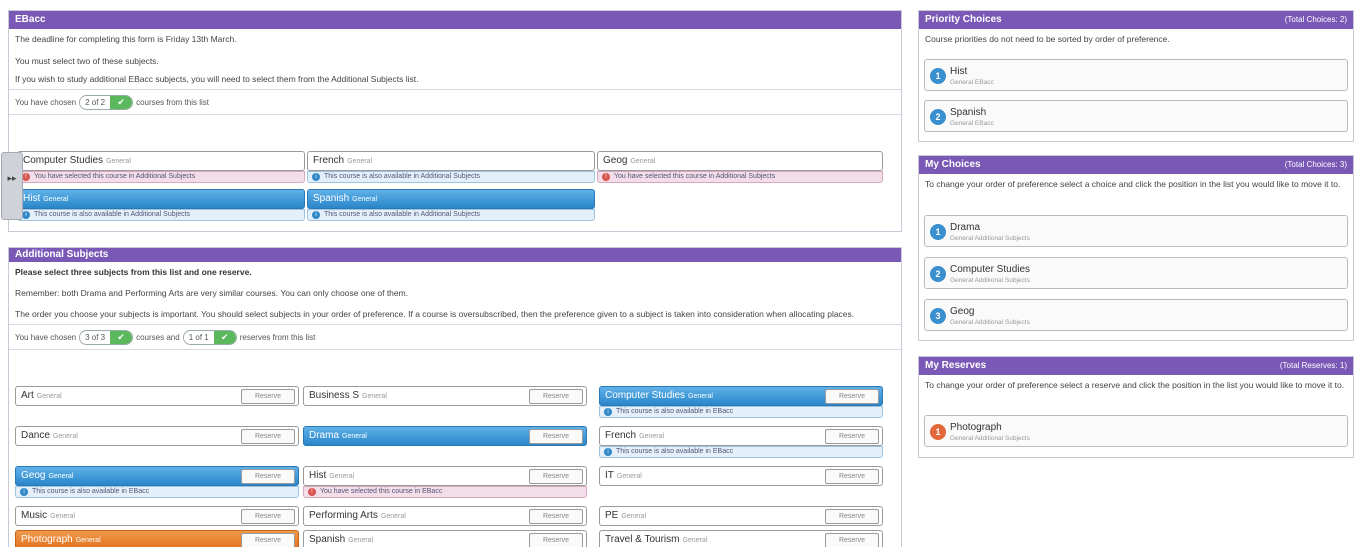 The width and height of the screenshot is (1366, 547). I want to click on side-collapse-tab: ▸▸, so click(12, 186).